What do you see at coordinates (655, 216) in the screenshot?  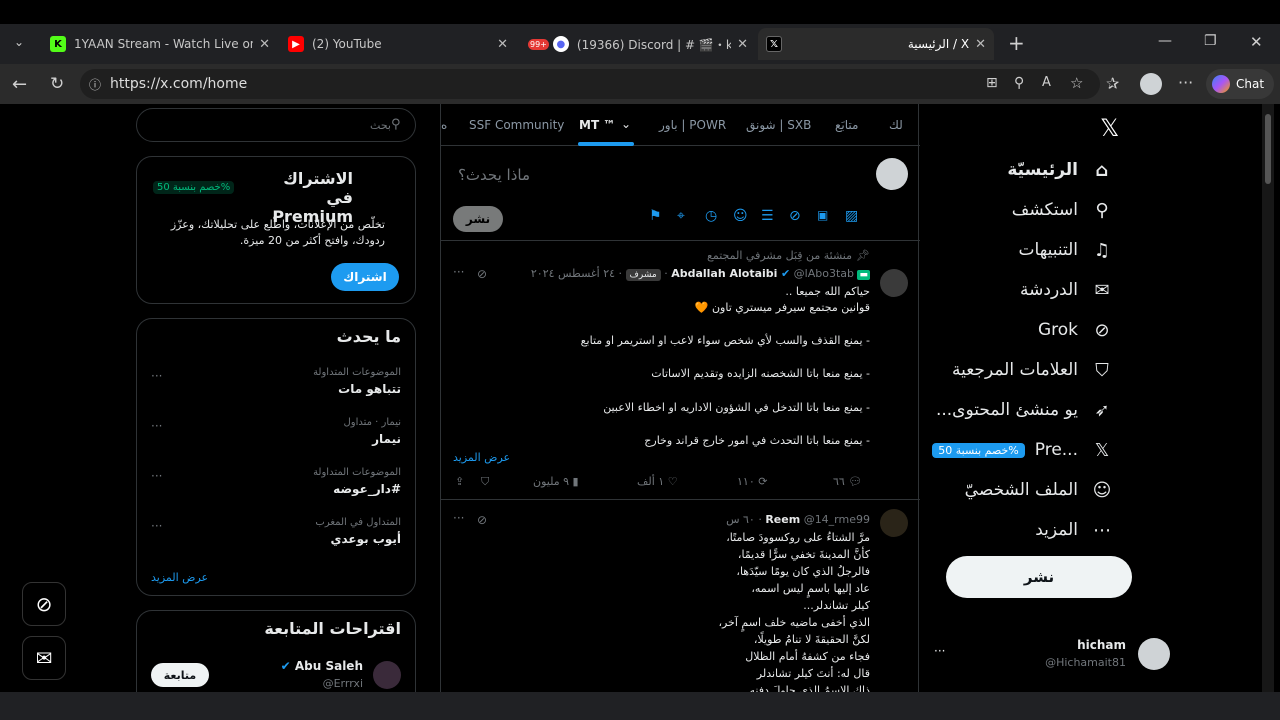 I see `flag-icon: ⚑` at bounding box center [655, 216].